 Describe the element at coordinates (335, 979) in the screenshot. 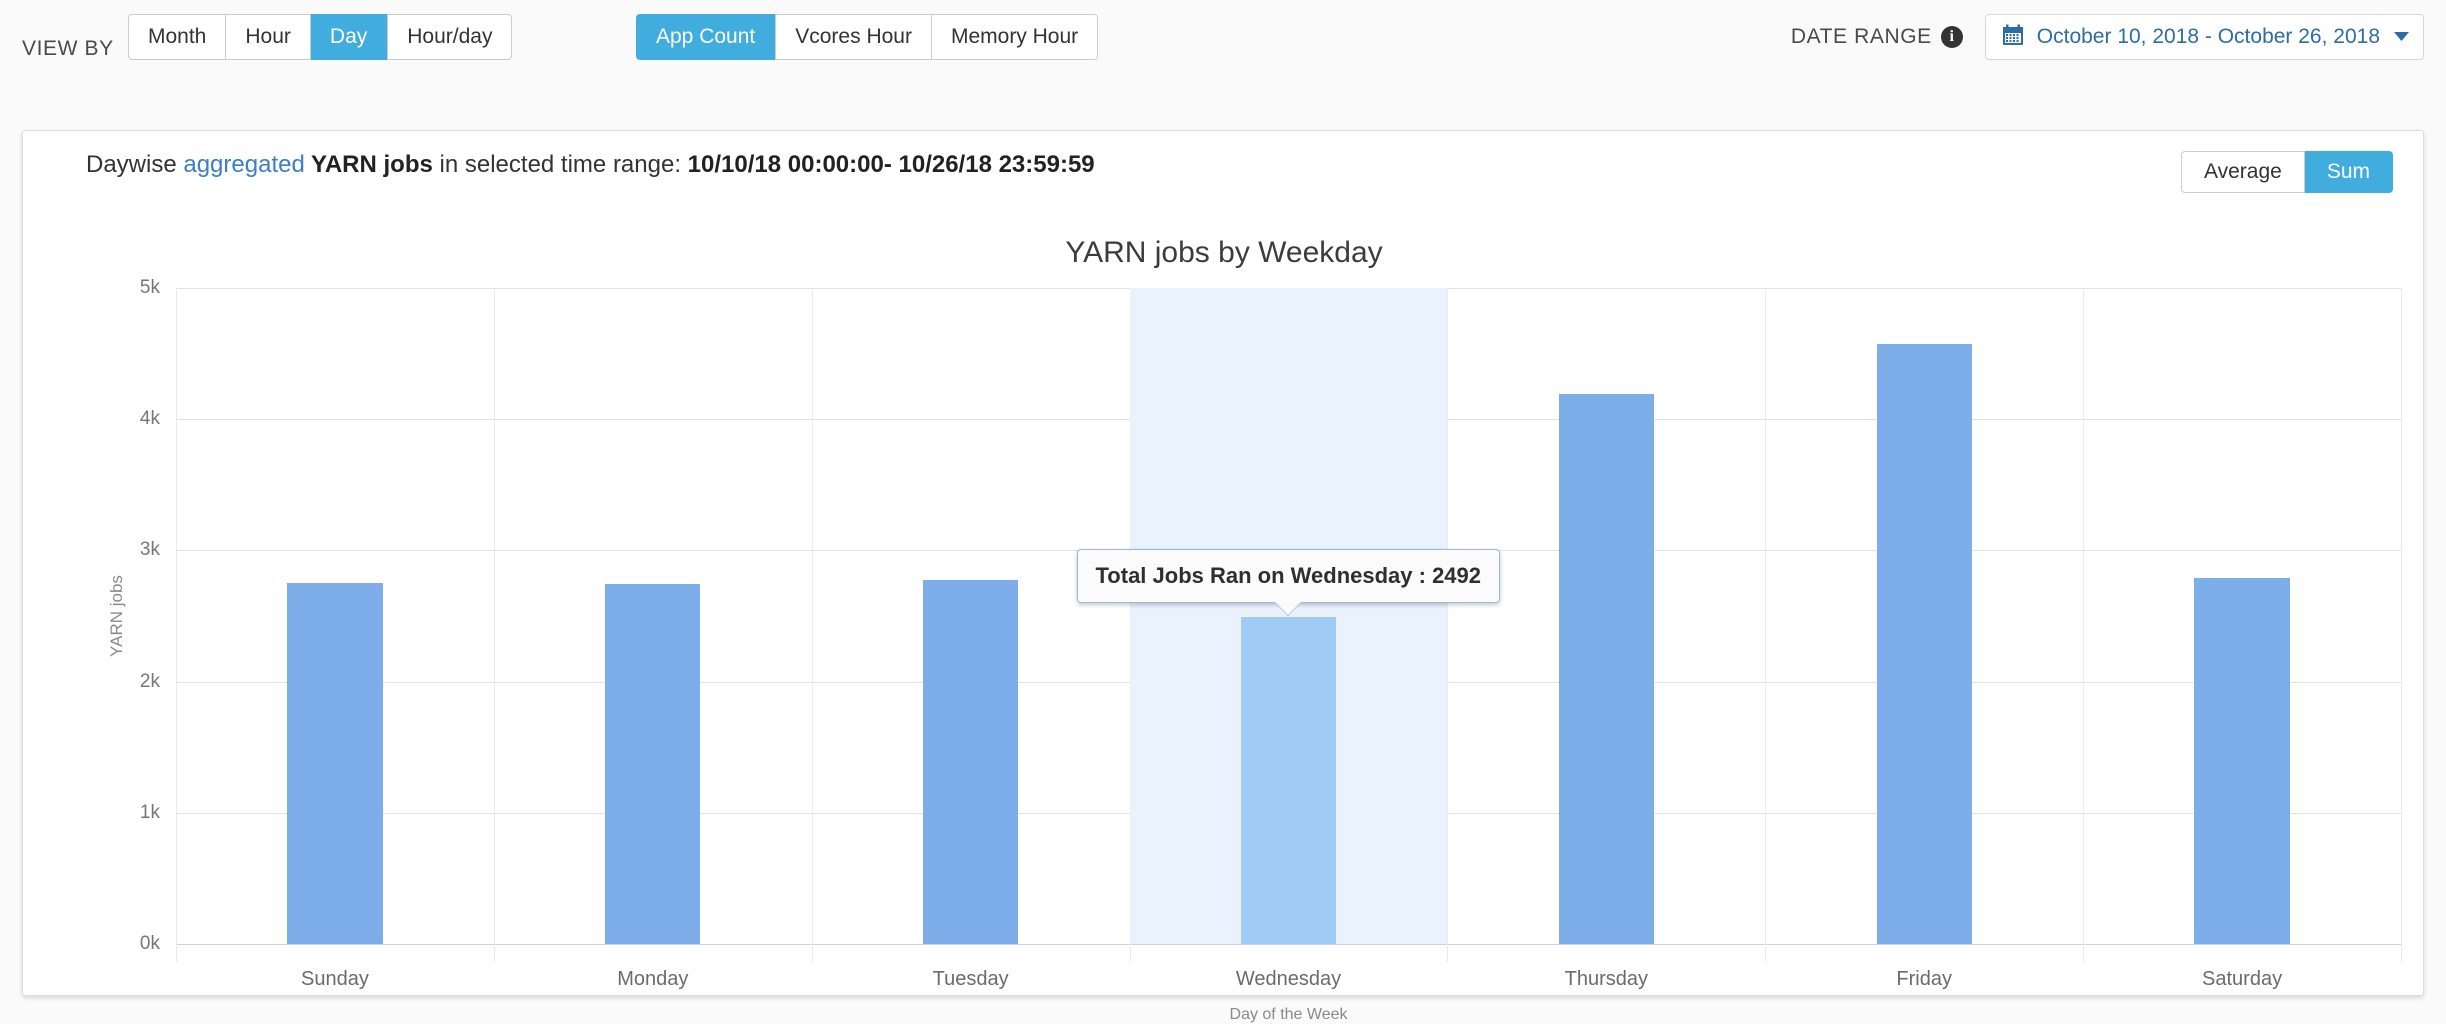

I see `x-axis-tick-label: Sunday` at that location.